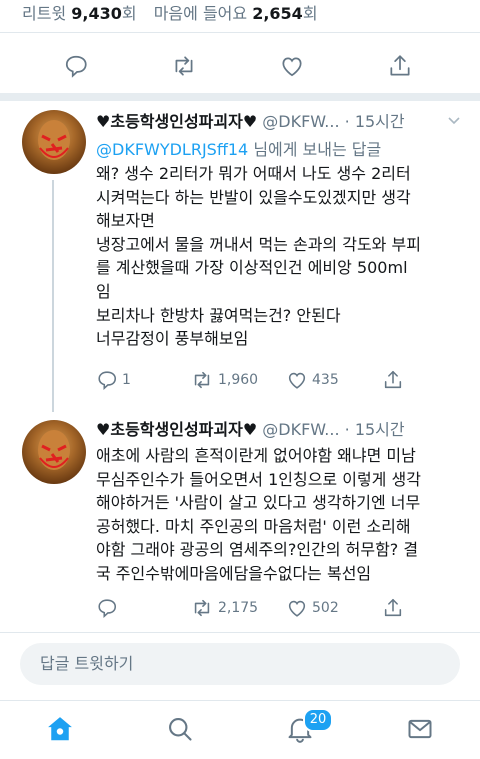 This screenshot has width=480, height=759. I want to click on retweets-suffix: 회, so click(129, 13).